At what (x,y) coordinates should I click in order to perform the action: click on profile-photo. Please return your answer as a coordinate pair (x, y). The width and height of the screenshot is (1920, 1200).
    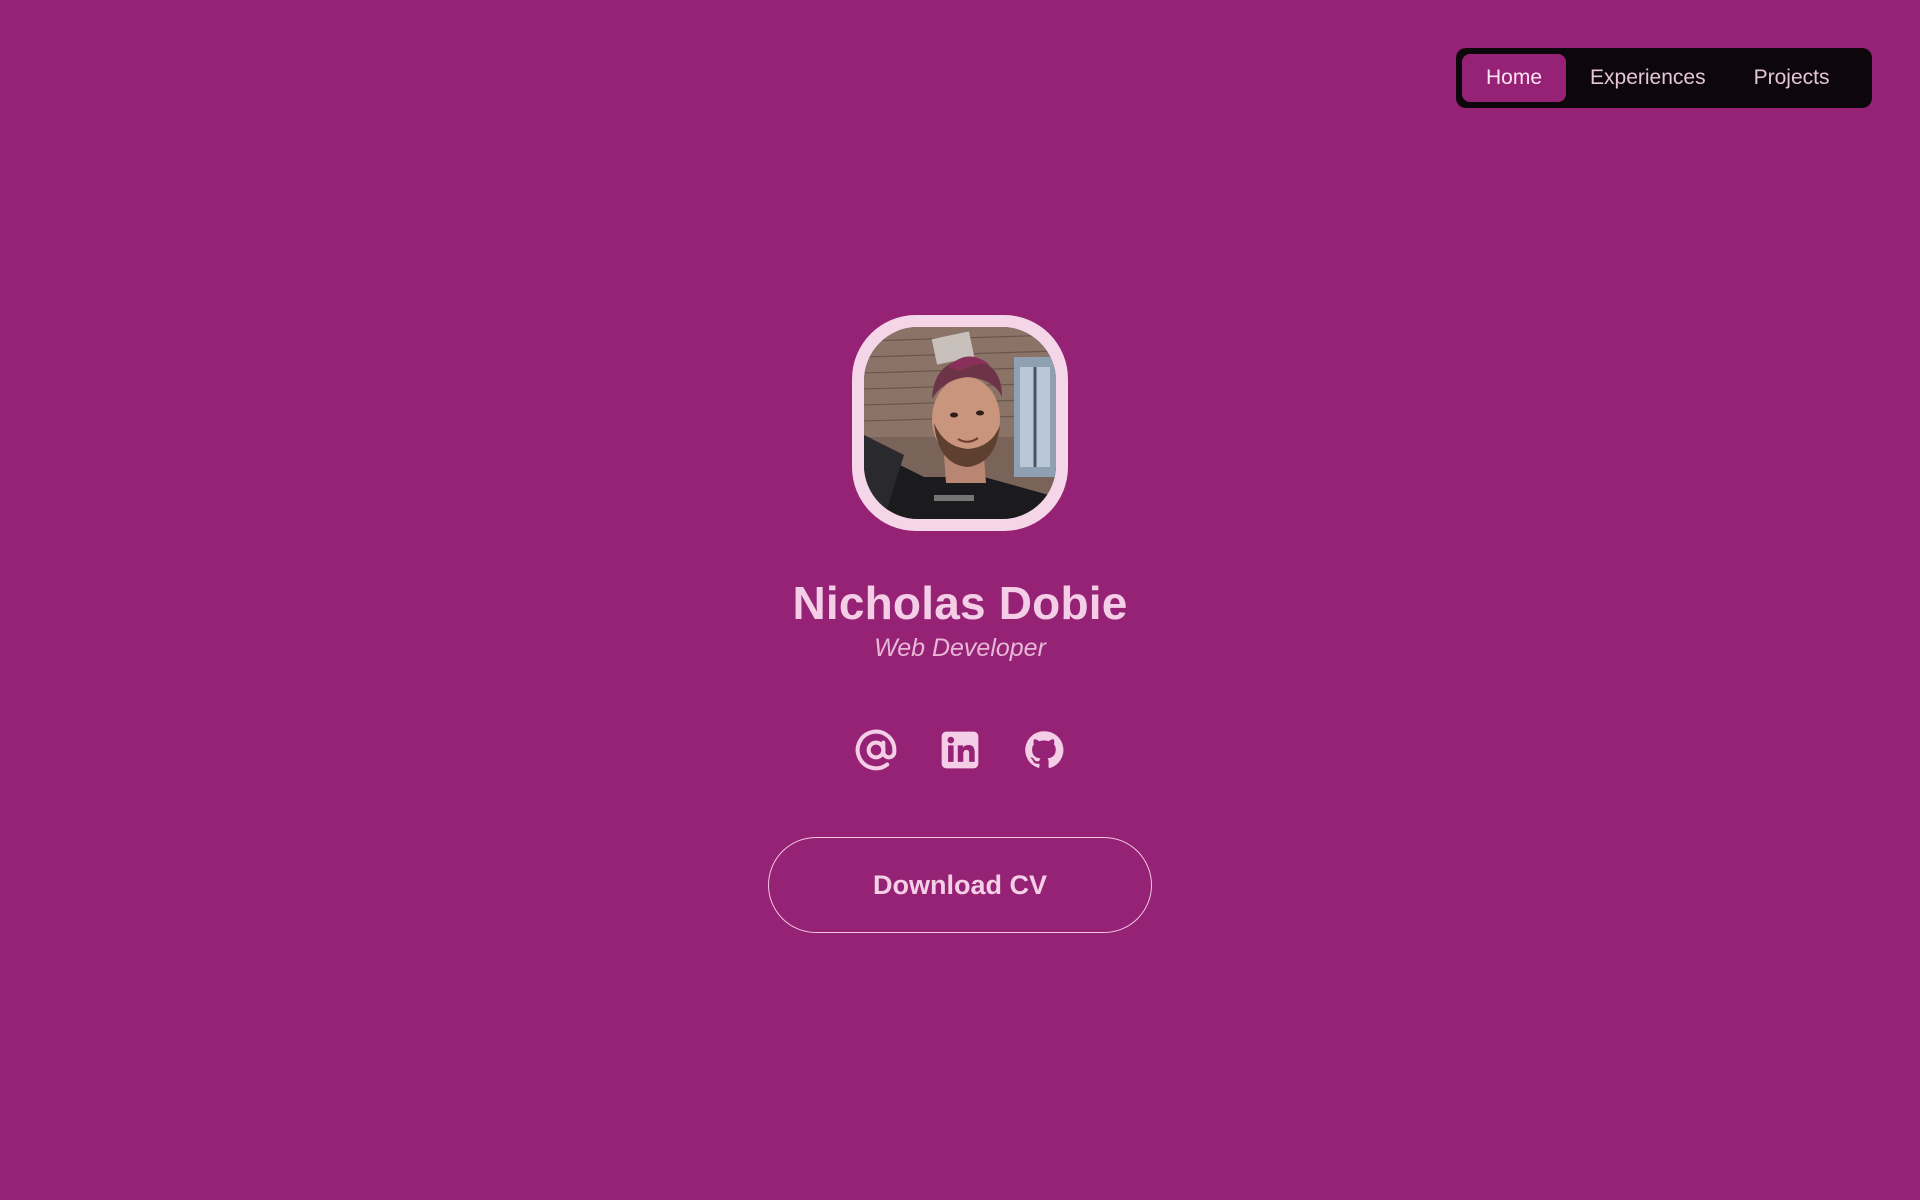
    Looking at the image, I should click on (960, 423).